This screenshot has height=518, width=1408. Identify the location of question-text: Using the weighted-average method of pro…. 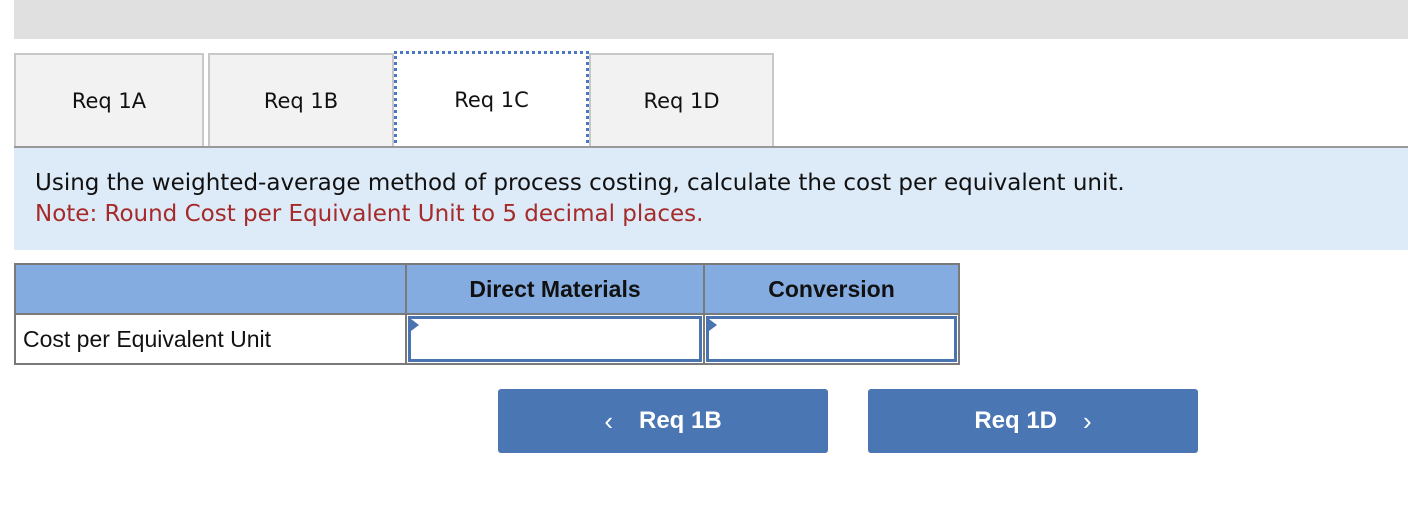
(580, 183).